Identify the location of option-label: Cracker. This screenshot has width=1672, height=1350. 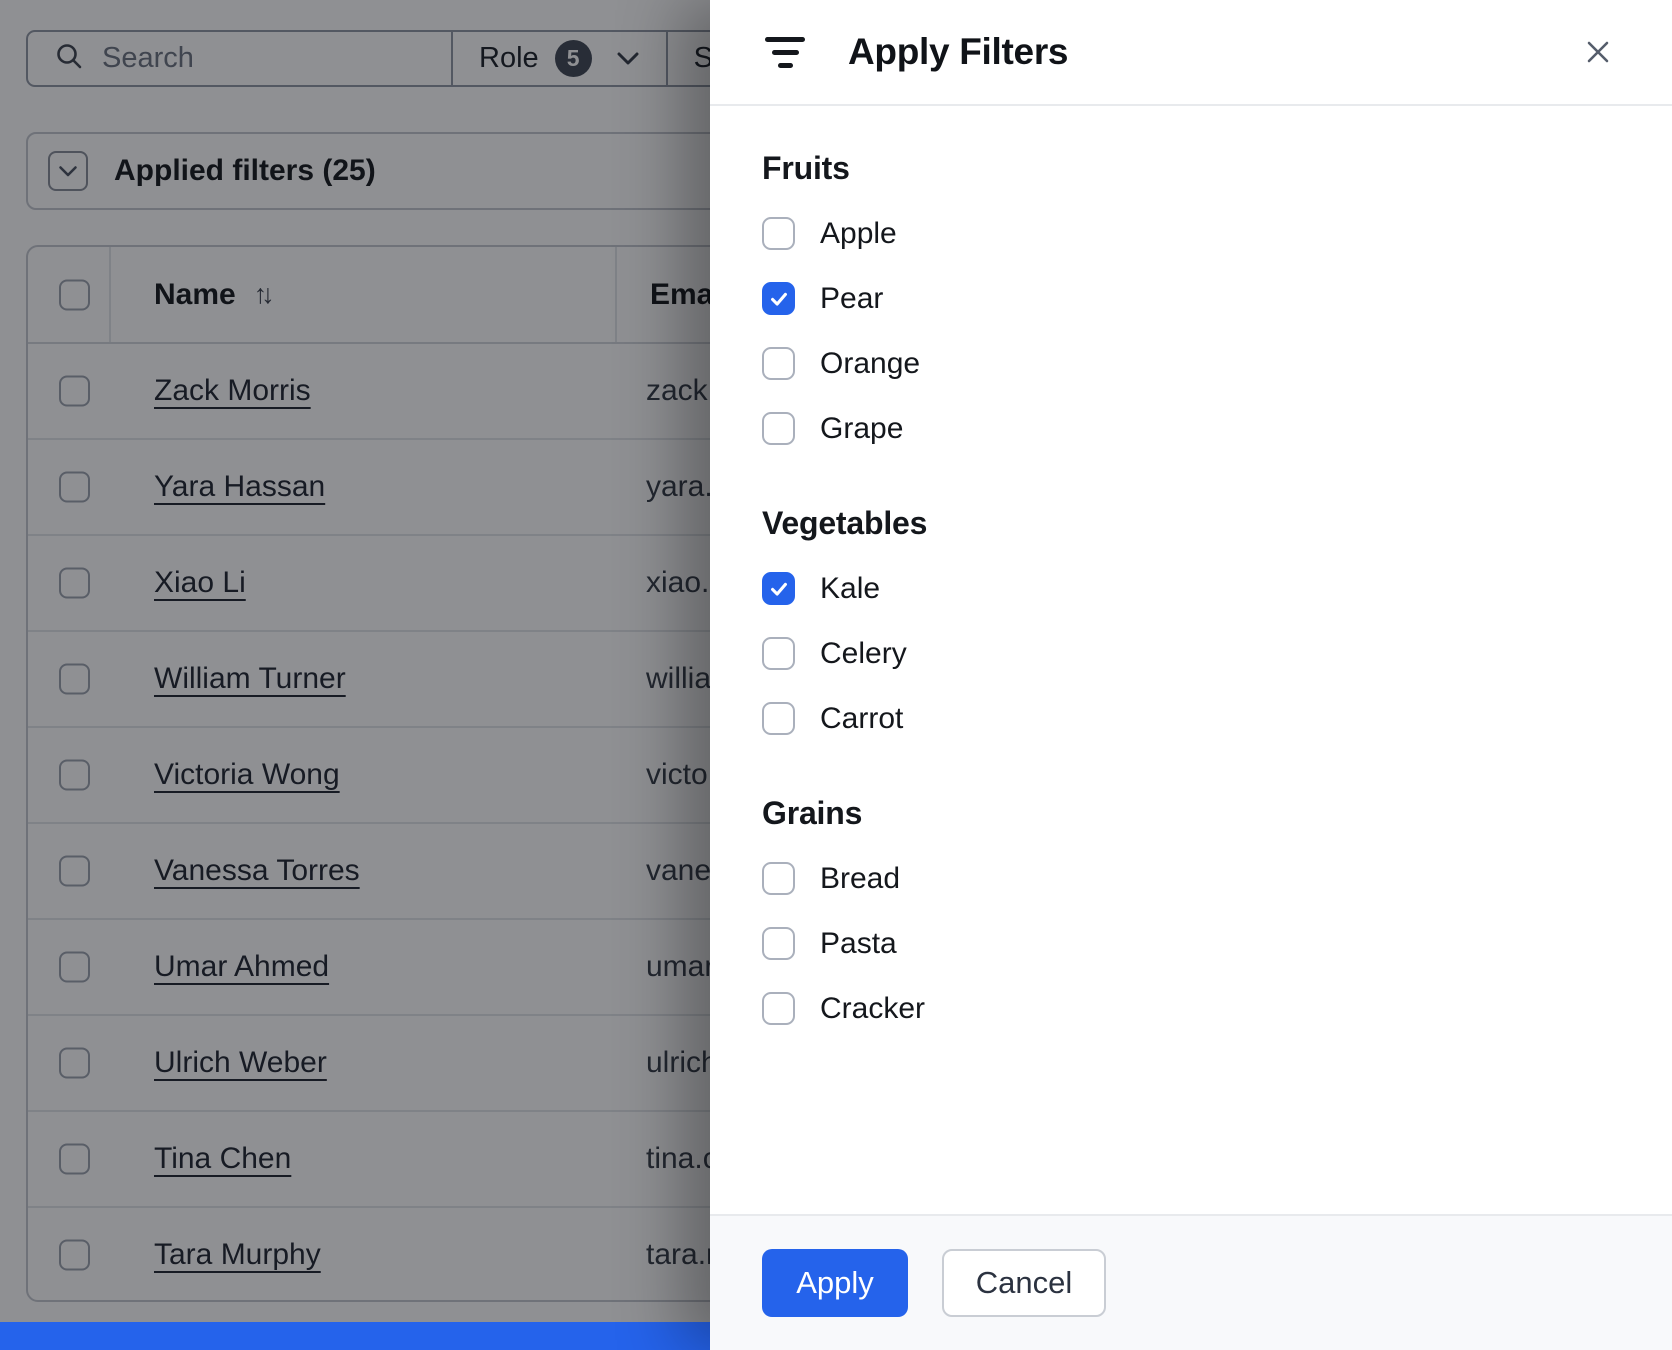
(873, 1008).